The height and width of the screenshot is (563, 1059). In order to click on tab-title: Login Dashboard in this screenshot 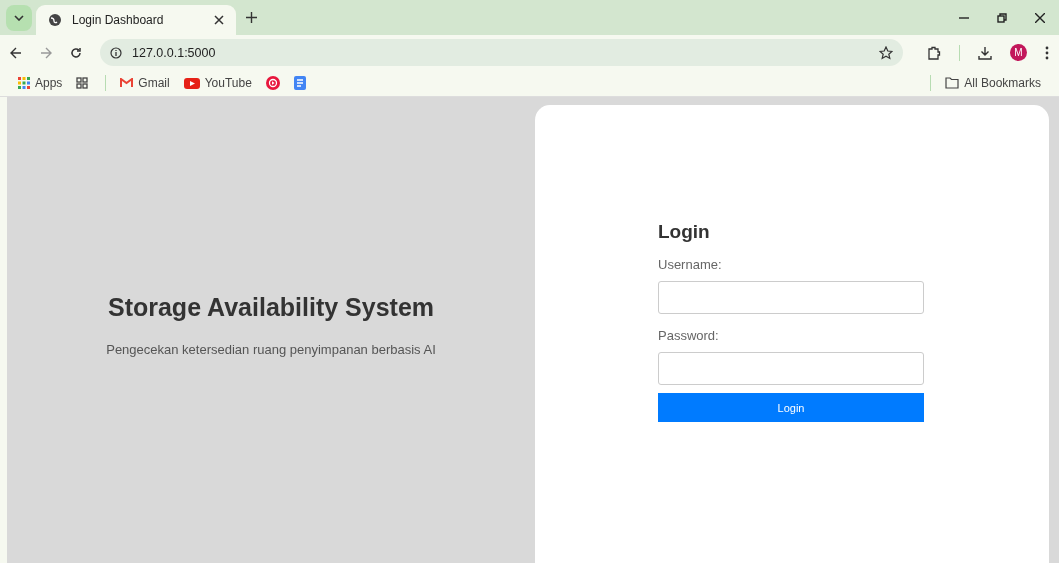, I will do `click(118, 20)`.